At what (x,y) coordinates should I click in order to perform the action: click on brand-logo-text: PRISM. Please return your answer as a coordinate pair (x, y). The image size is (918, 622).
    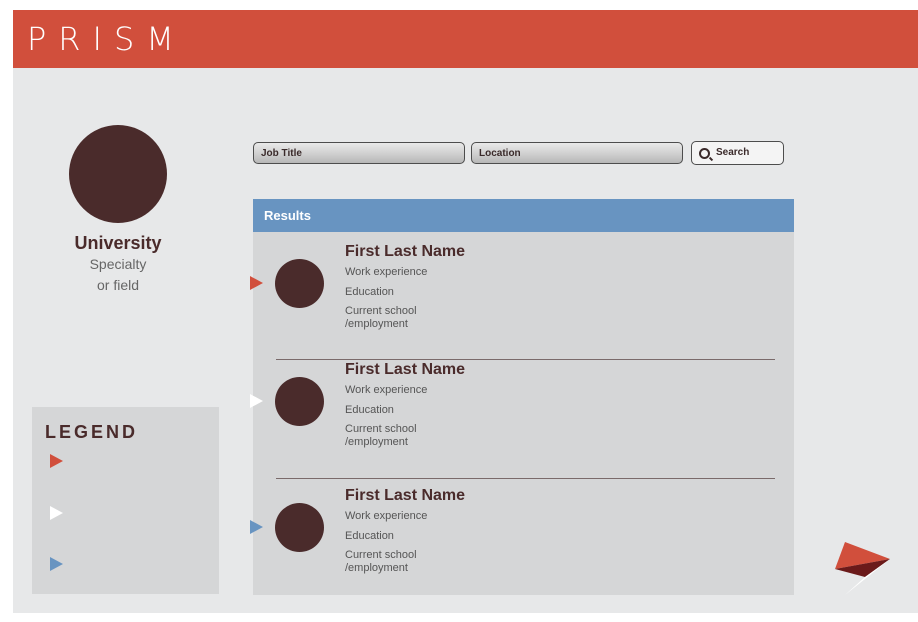
    Looking at the image, I should click on (106, 39).